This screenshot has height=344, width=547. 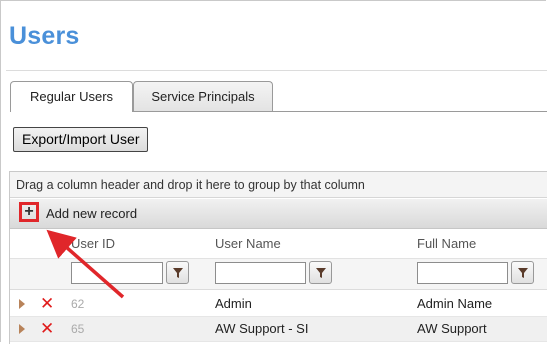 I want to click on add-new-record-button: Add new record, so click(x=91, y=213).